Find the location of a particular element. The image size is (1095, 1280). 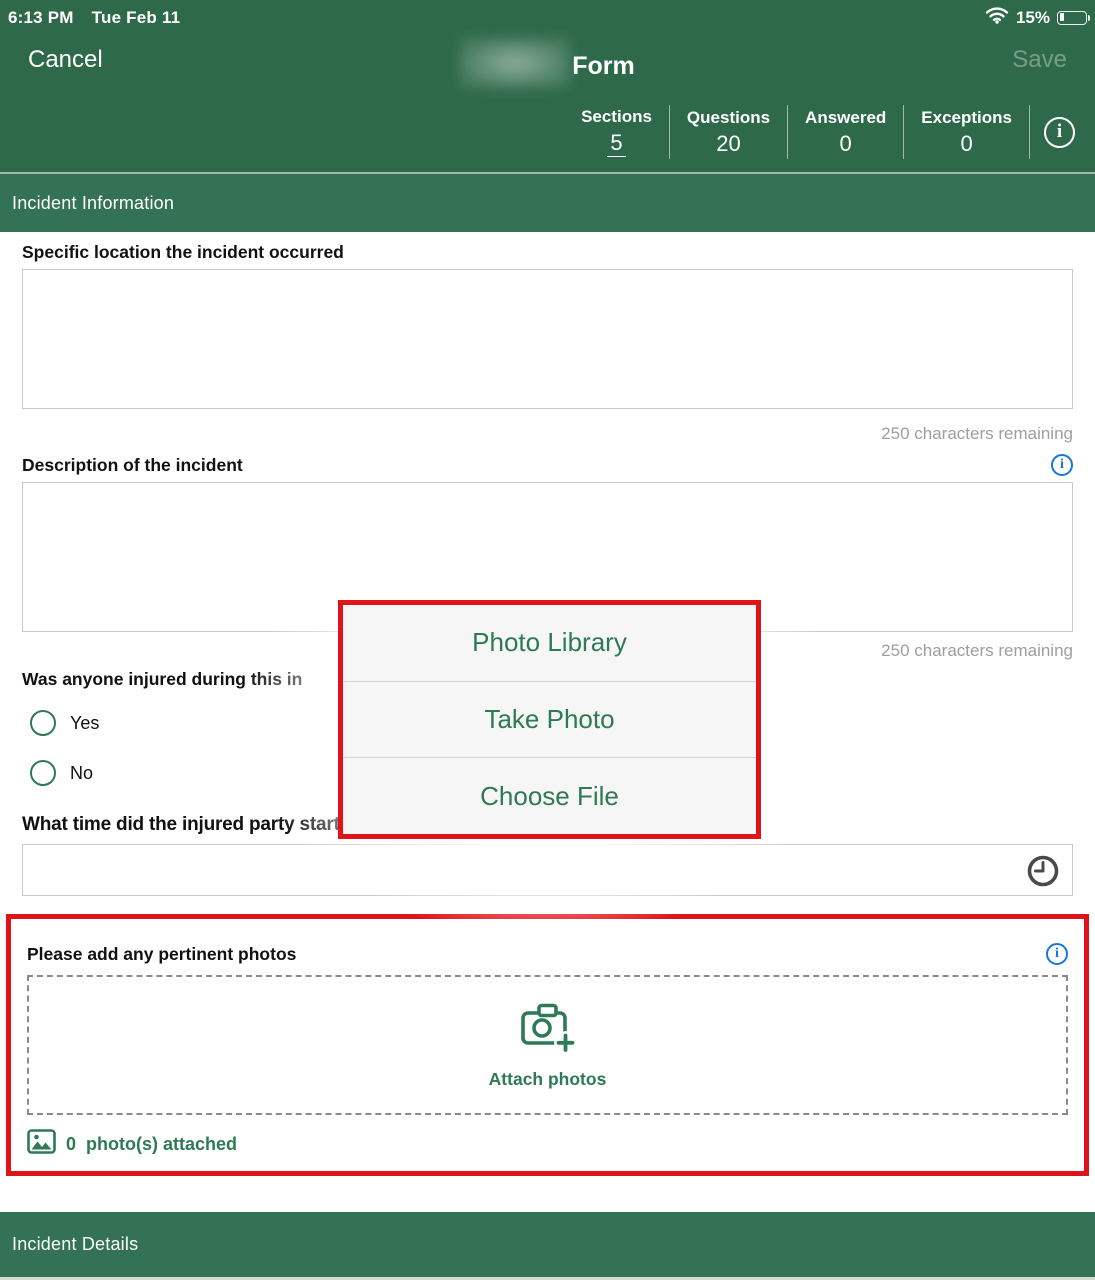

stat-exceptions-value: 0 is located at coordinates (966, 143).